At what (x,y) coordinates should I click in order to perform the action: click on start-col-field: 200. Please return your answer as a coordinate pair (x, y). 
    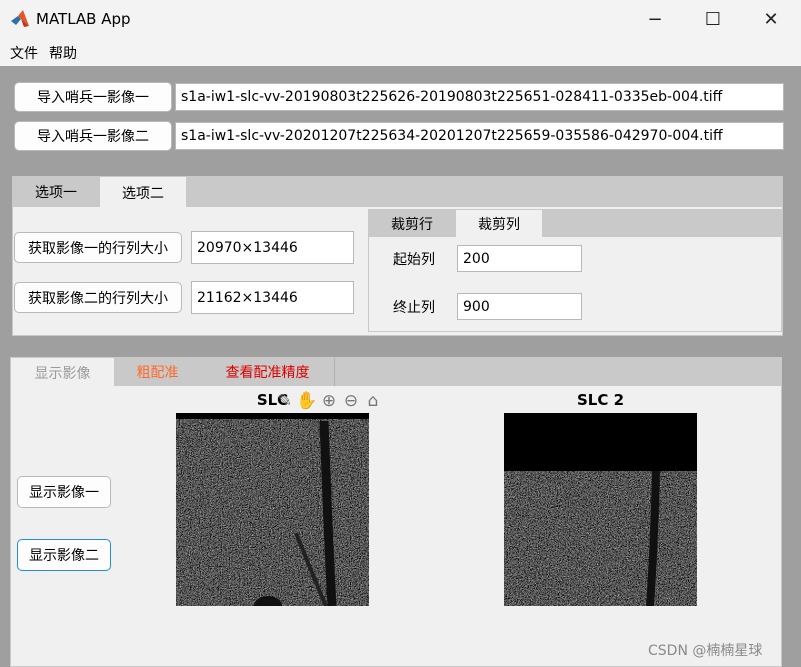
    Looking at the image, I should click on (519, 258).